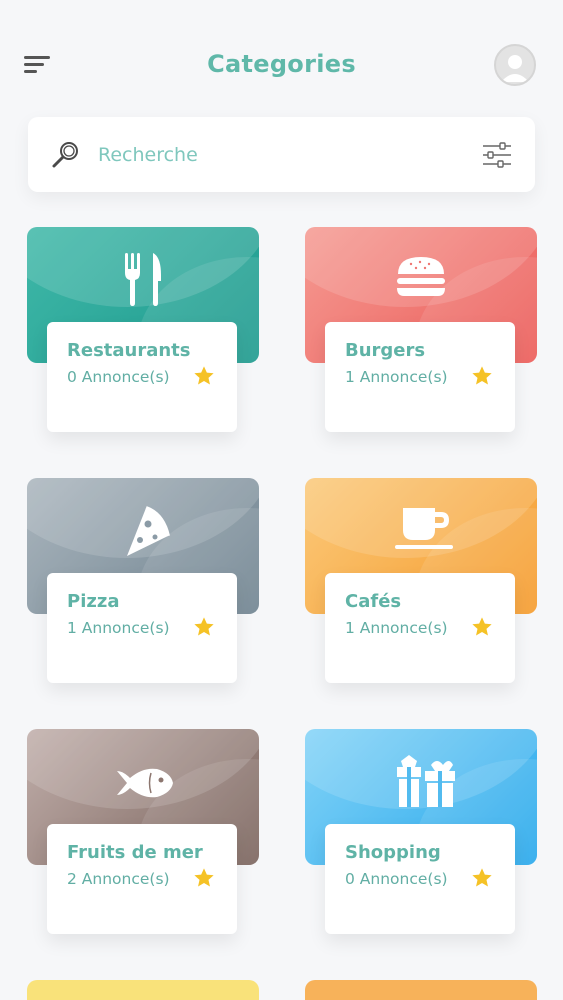 The height and width of the screenshot is (1000, 563). What do you see at coordinates (373, 601) in the screenshot?
I see `category-name: Cafés` at bounding box center [373, 601].